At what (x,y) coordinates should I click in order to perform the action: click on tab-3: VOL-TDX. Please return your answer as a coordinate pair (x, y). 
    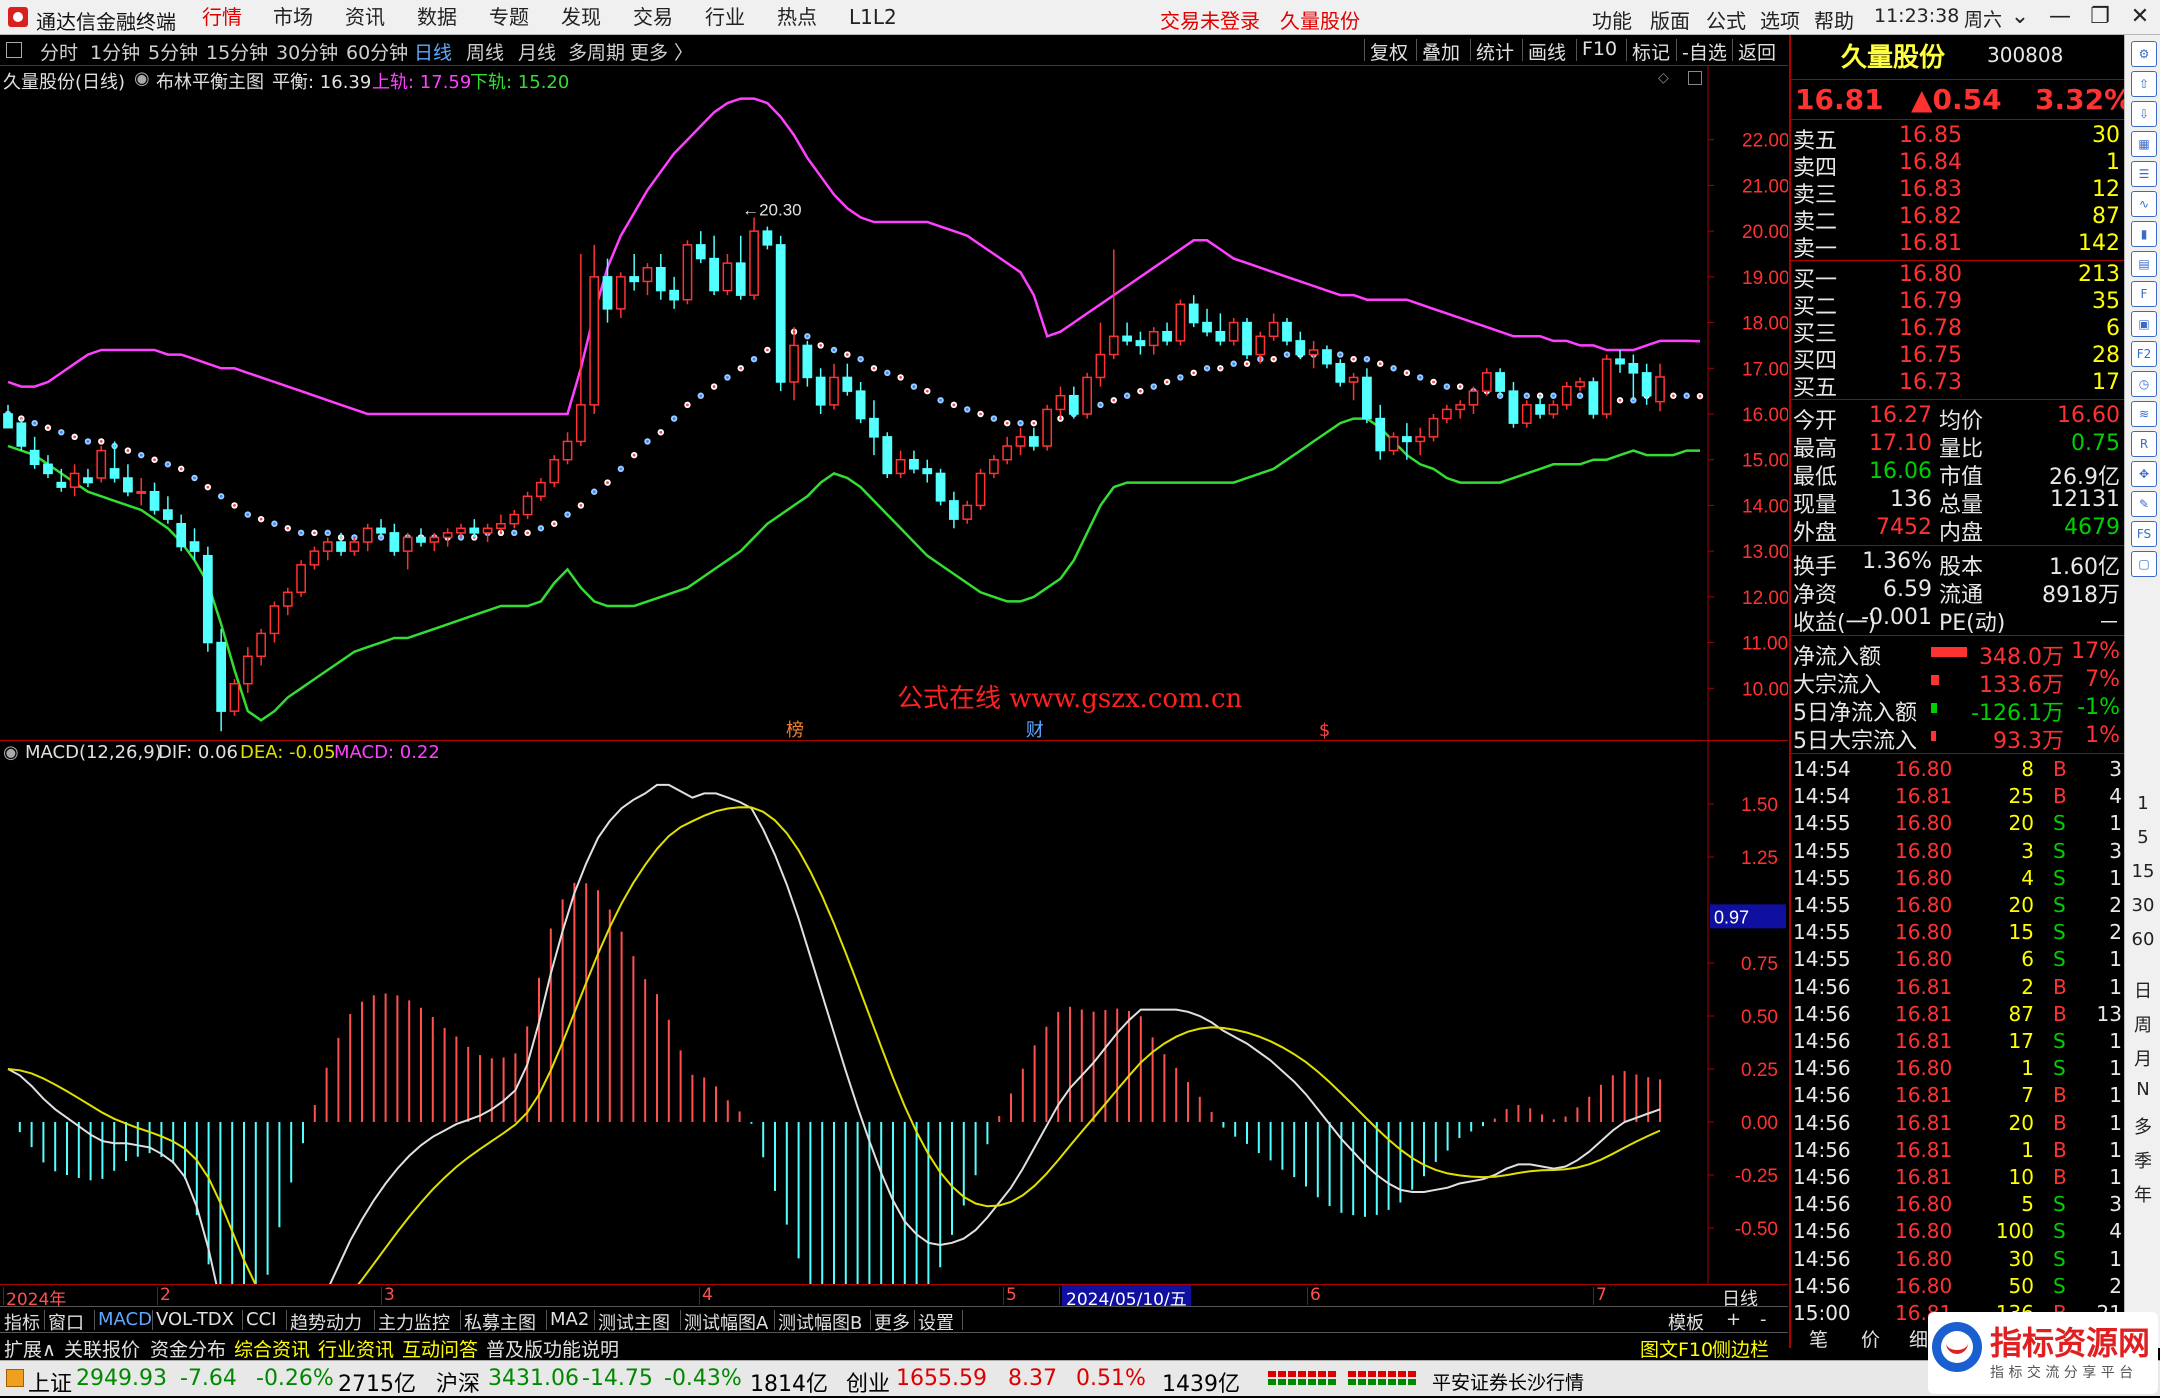
    Looking at the image, I should click on (195, 1319).